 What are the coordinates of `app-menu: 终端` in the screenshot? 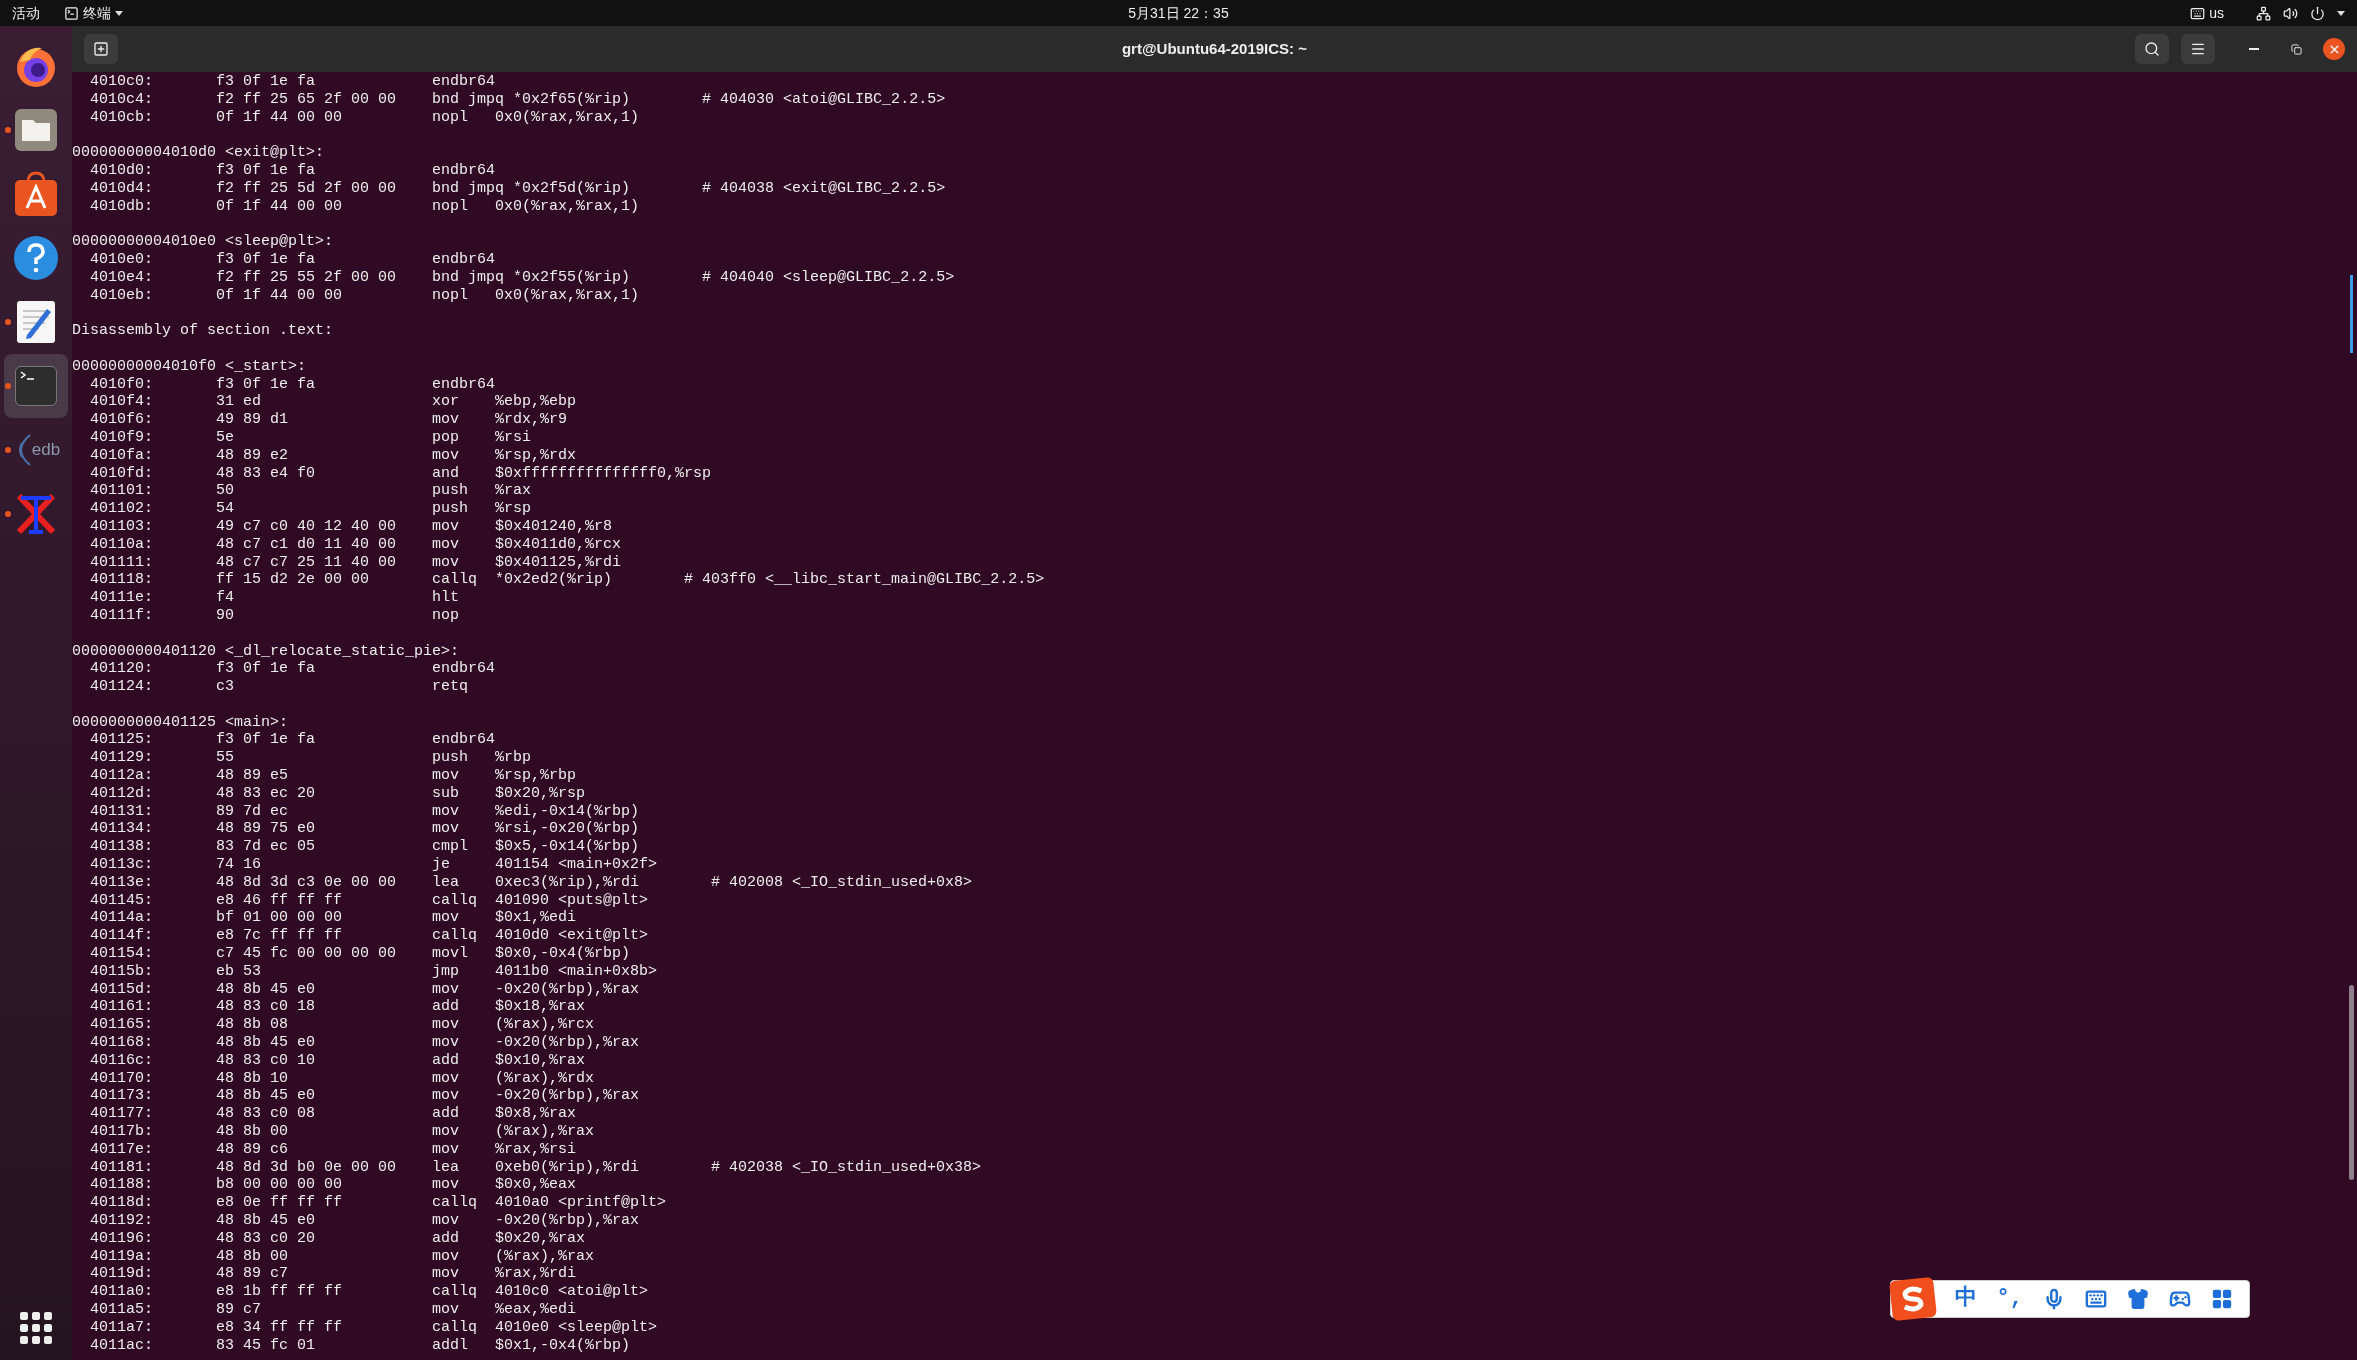 It's located at (97, 13).